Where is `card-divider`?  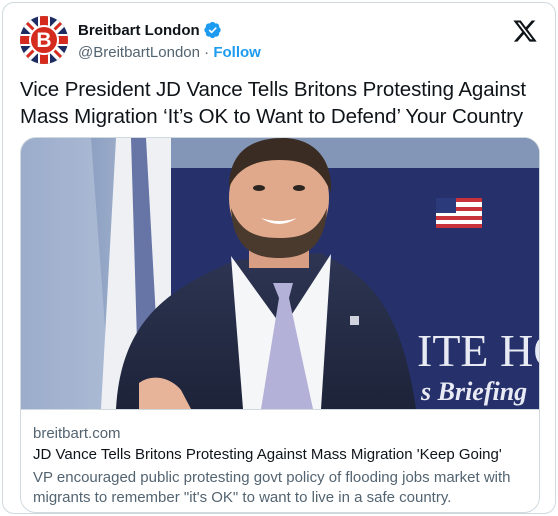
card-divider is located at coordinates (280, 409).